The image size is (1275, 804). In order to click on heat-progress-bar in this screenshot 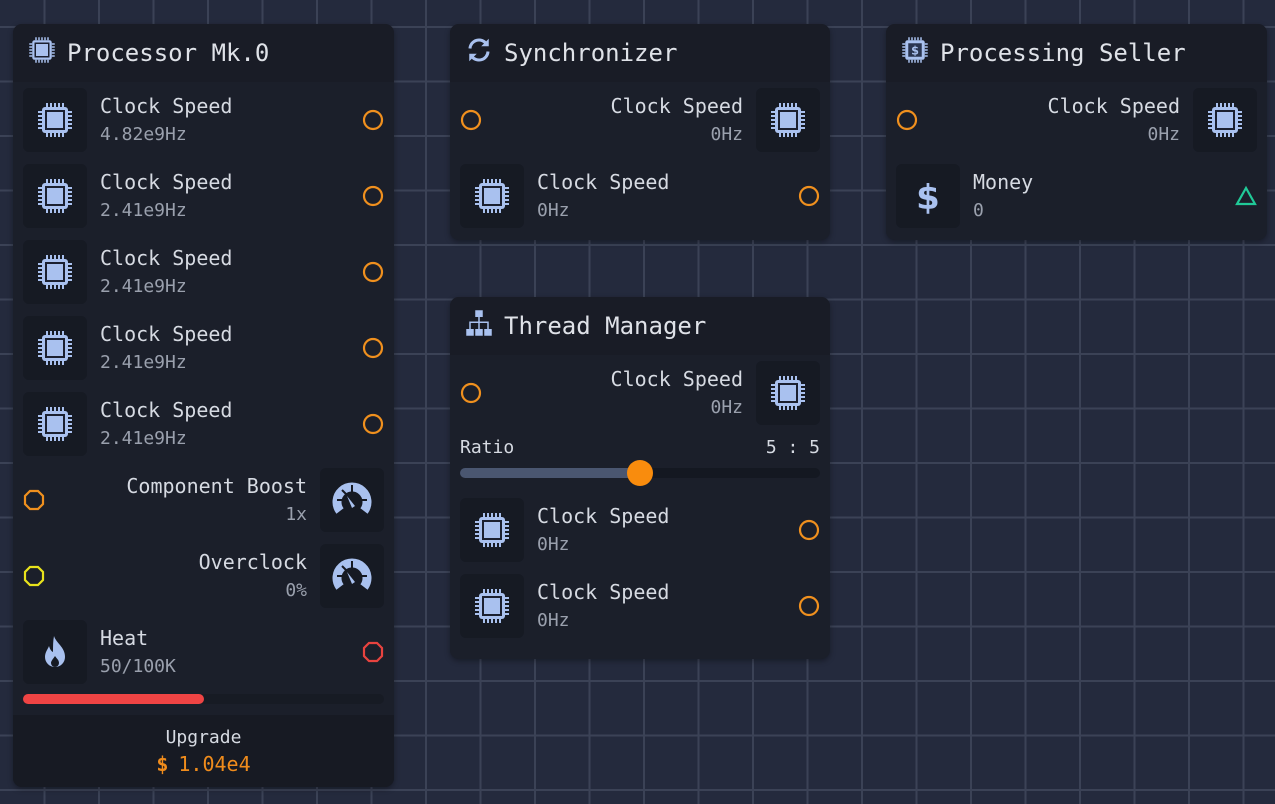, I will do `click(203, 699)`.